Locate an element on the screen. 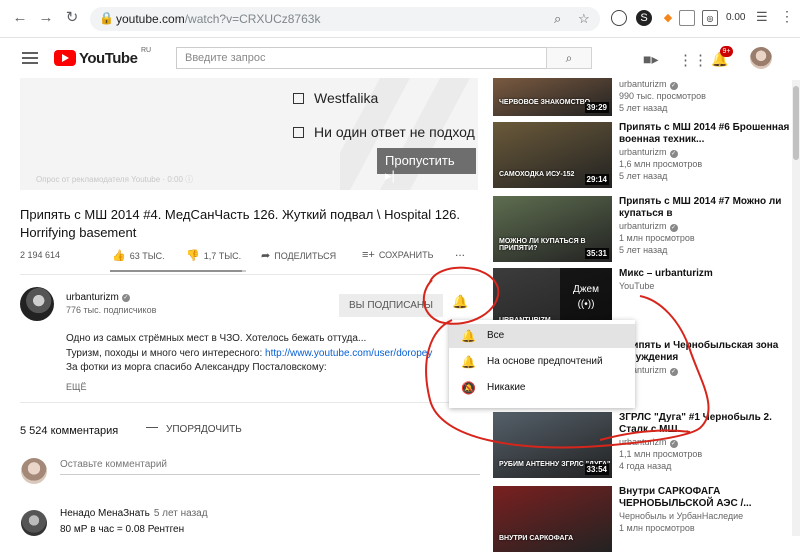  notification-settings-menu: 🔔 Все 🔔 На основе предпочтений 🔕 Никакие is located at coordinates (542, 364).